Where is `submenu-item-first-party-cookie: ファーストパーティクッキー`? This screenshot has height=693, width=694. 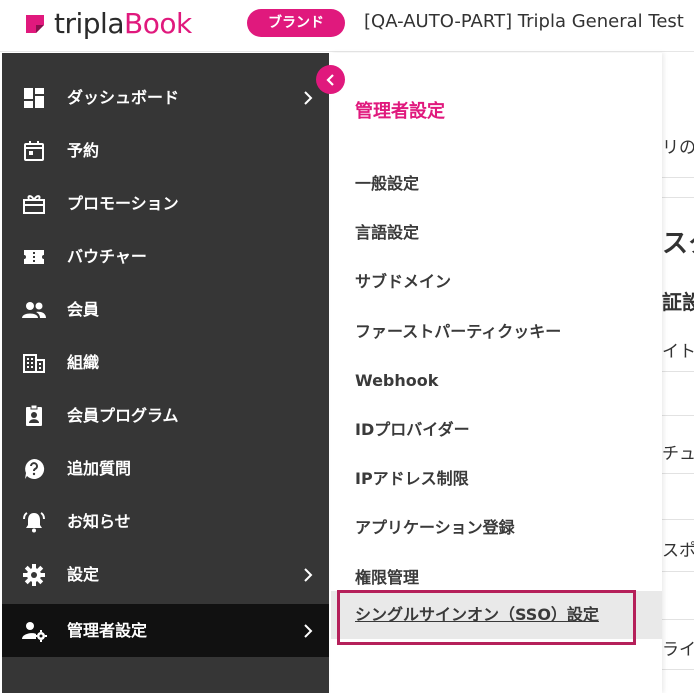 submenu-item-first-party-cookie: ファーストパーティクッキー is located at coordinates (496, 332).